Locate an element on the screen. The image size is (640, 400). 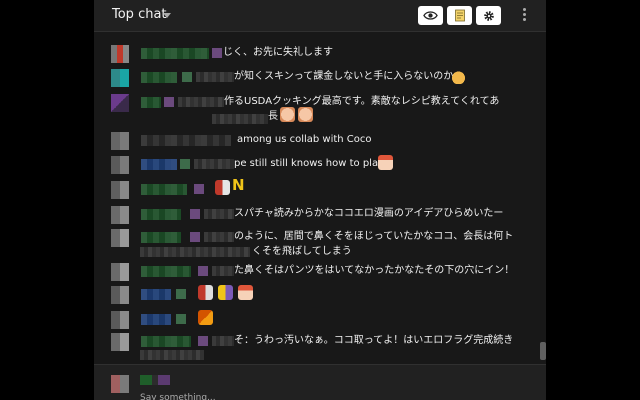
message-text: among us collab with Coco is located at coordinates (304, 139).